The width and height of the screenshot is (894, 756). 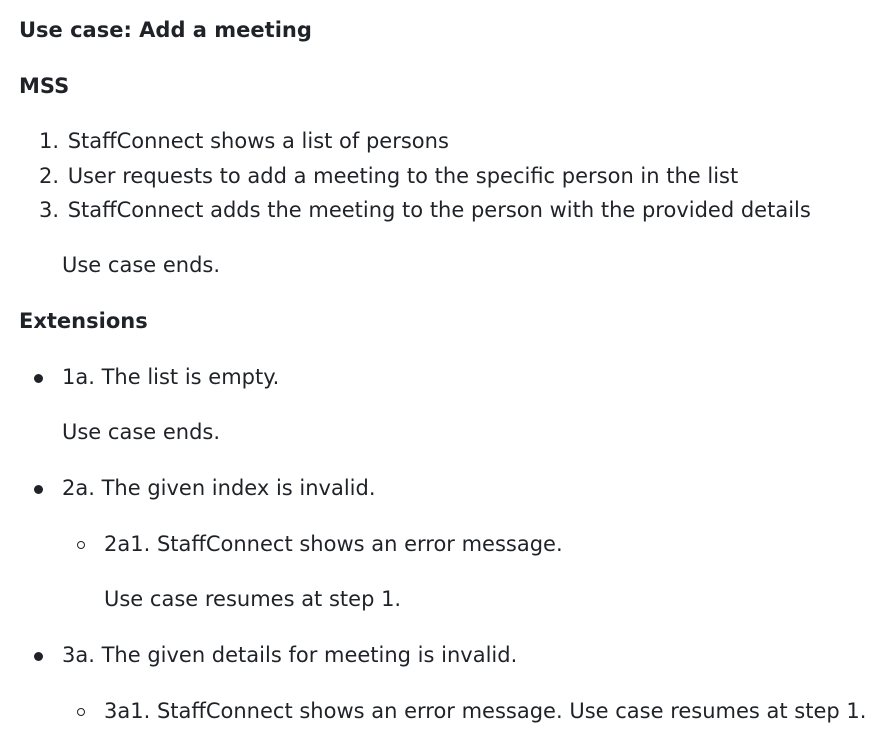 What do you see at coordinates (44, 86) in the screenshot?
I see `mss-heading: MSS` at bounding box center [44, 86].